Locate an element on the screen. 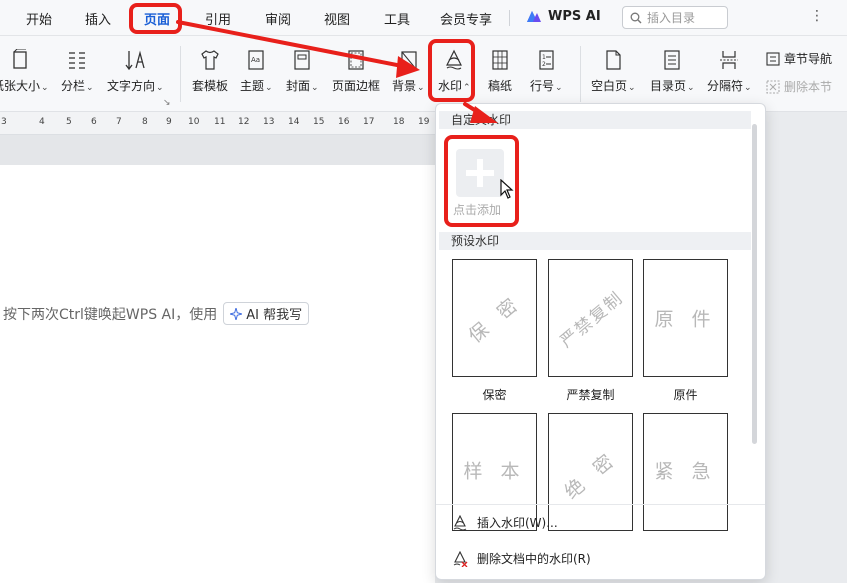 This screenshot has width=847, height=583. delete-watermark-item: 删除文档中的水印(R) is located at coordinates (521, 558).